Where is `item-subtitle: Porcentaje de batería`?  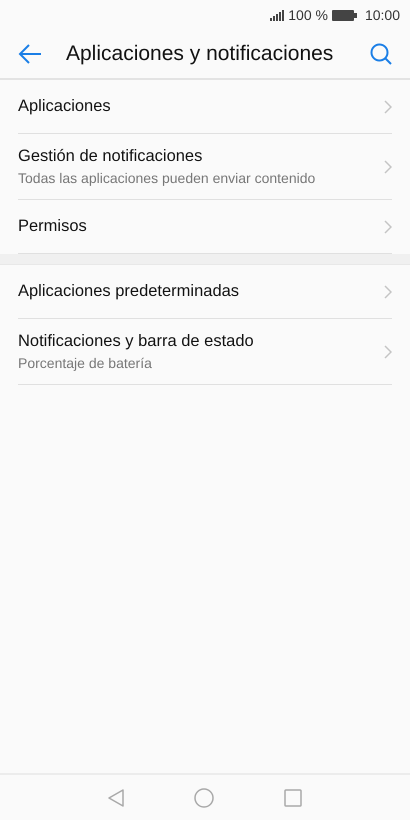
item-subtitle: Porcentaje de batería is located at coordinates (85, 364).